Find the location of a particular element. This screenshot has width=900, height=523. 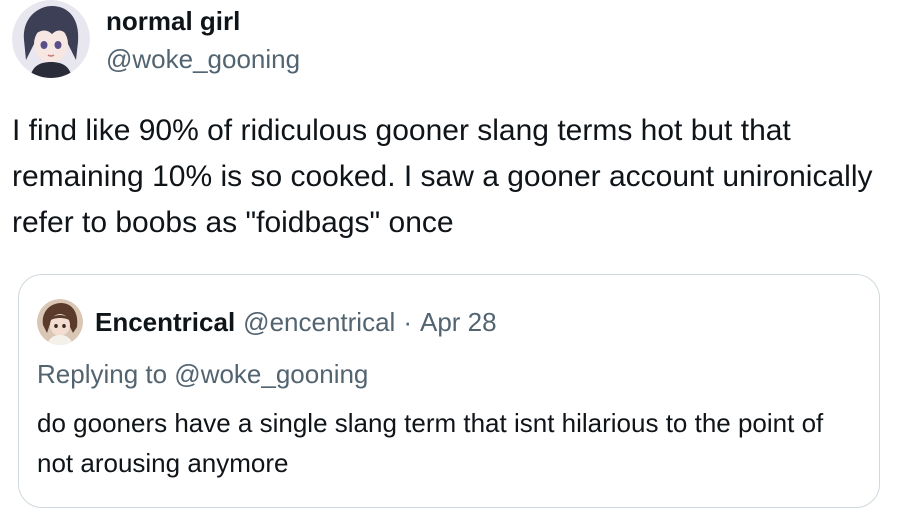

quoted-user-avatar-icon is located at coordinates (60, 322).